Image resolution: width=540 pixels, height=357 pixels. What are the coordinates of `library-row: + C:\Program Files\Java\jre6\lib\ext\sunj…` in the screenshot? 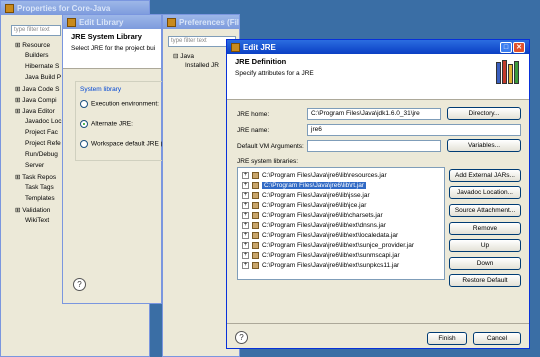 It's located at (328, 245).